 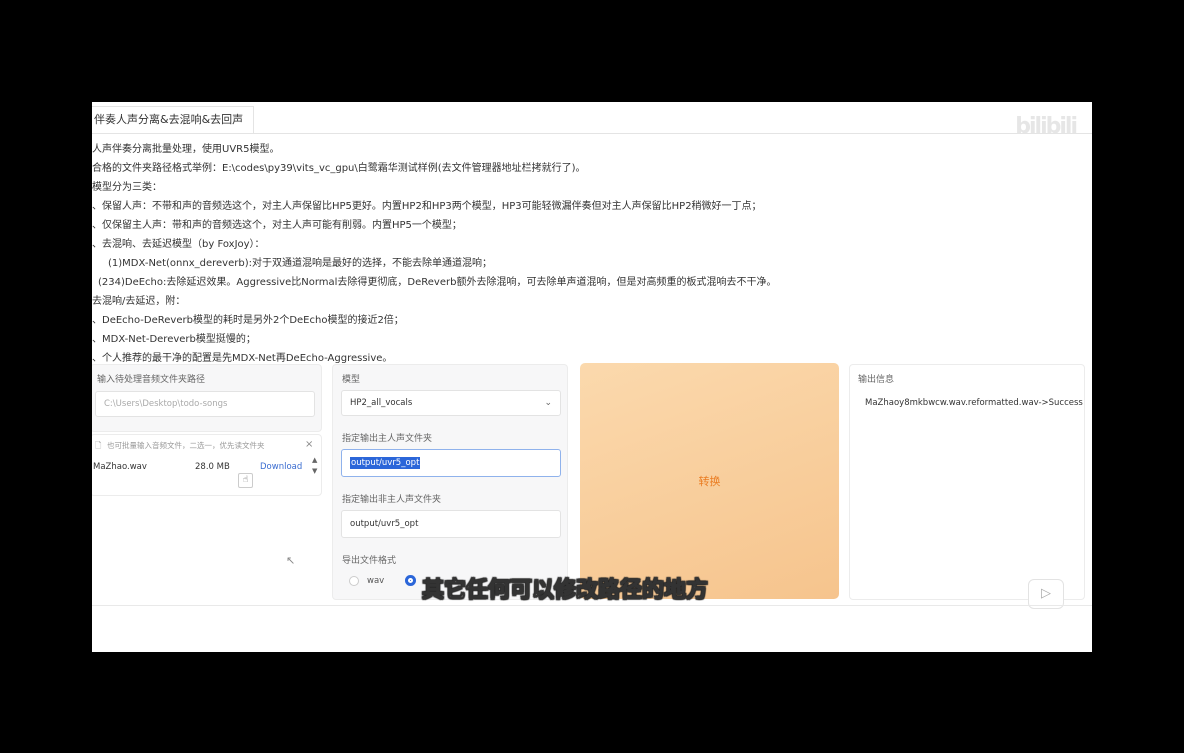 I want to click on input-folder-panel: 输入待处理音频文件夹路径 C:\Users\Desktop\todo-songs, so click(x=207, y=398).